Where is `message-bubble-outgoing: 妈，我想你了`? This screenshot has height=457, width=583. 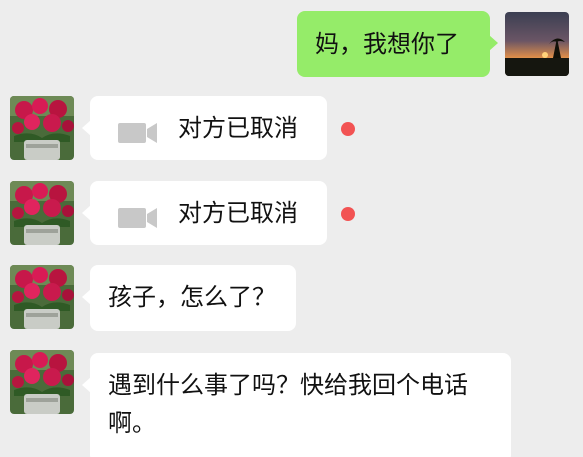 message-bubble-outgoing: 妈，我想你了 is located at coordinates (397, 44).